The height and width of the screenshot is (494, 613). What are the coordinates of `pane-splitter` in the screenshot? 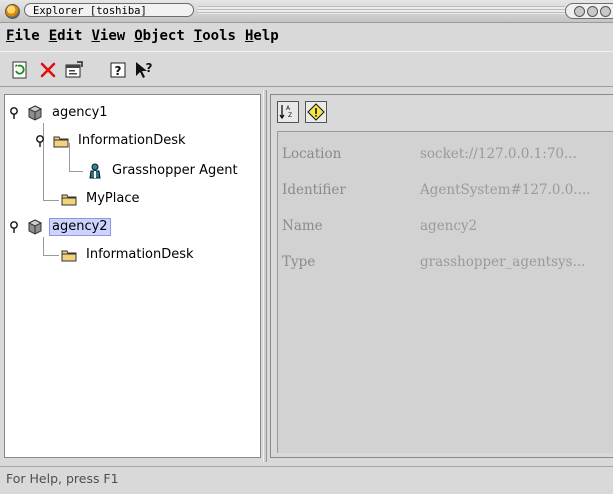 It's located at (265, 276).